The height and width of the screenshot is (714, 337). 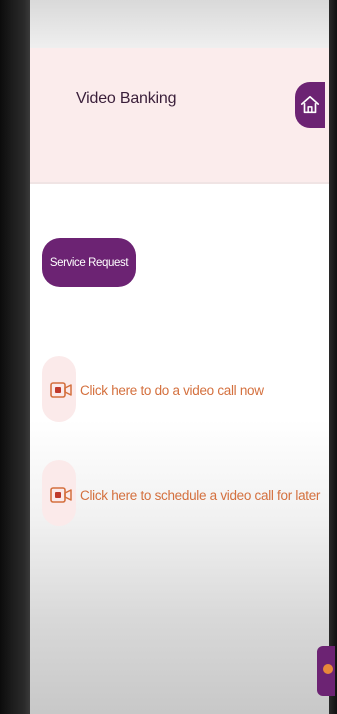 What do you see at coordinates (179, 24) in the screenshot?
I see `status-bar` at bounding box center [179, 24].